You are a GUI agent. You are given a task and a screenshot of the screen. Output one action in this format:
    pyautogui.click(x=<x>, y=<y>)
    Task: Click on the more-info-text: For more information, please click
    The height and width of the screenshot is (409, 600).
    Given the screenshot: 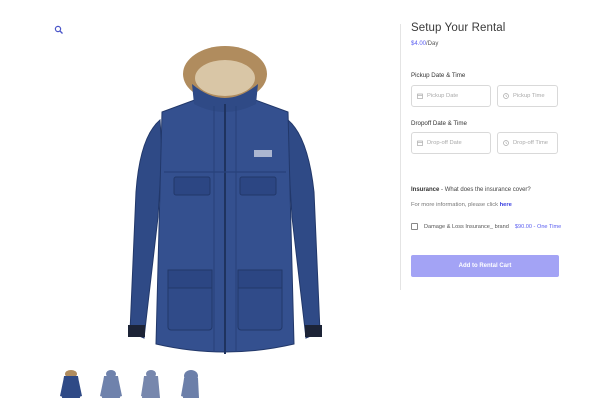 What is the action you would take?
    pyautogui.click(x=455, y=205)
    